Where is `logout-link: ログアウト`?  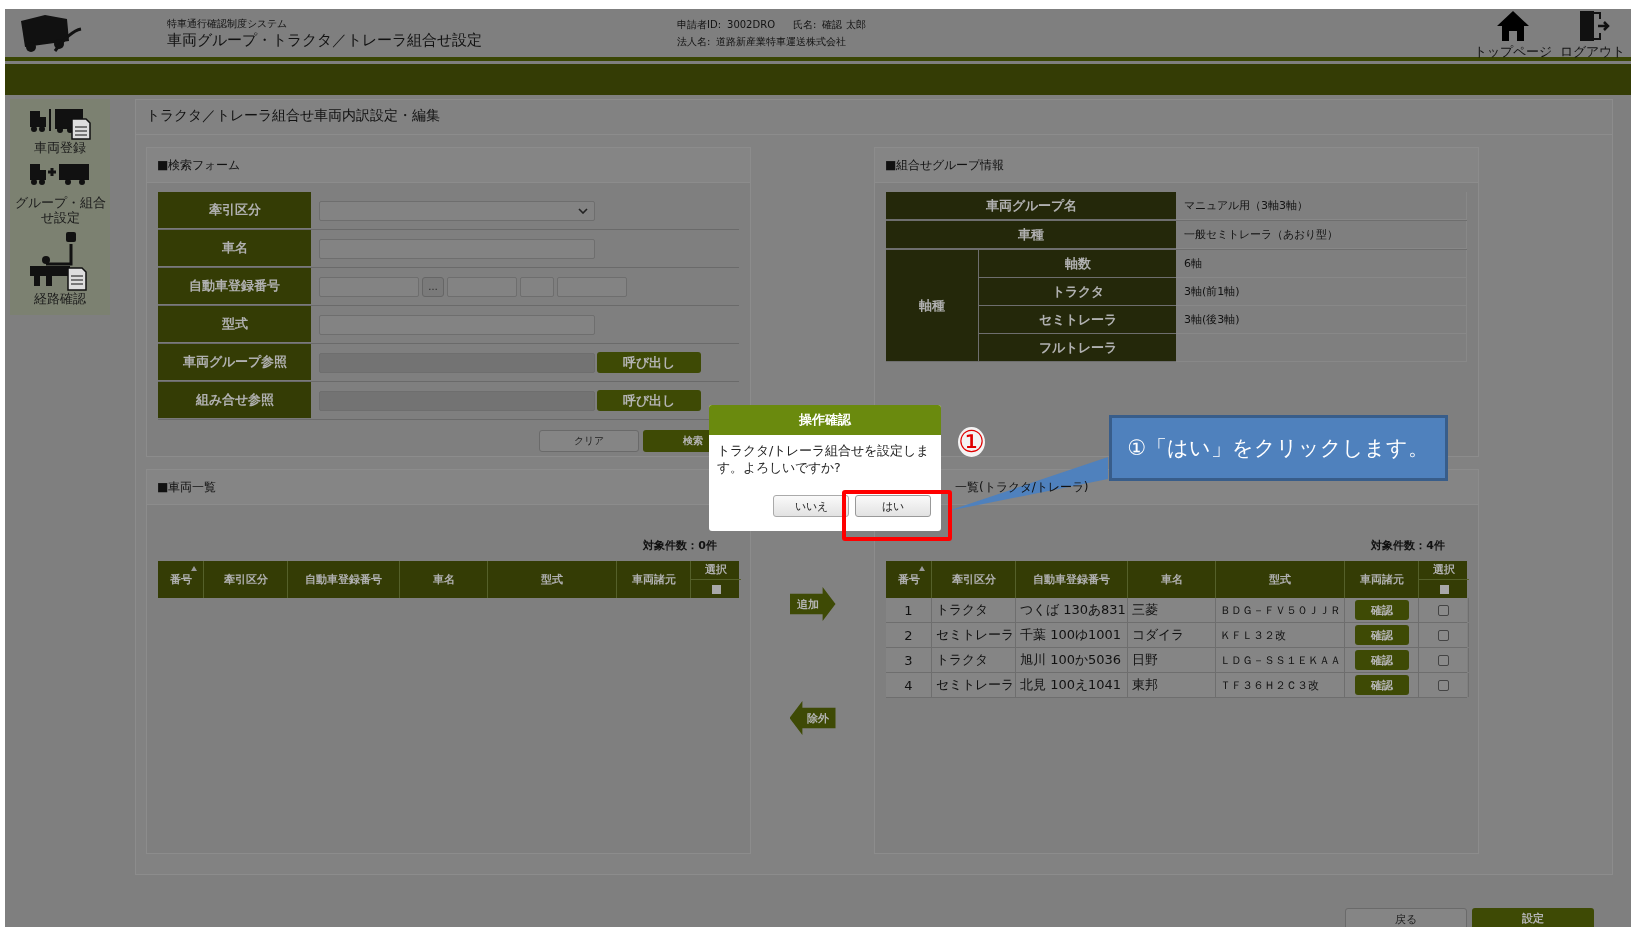
logout-link: ログアウト is located at coordinates (1592, 35).